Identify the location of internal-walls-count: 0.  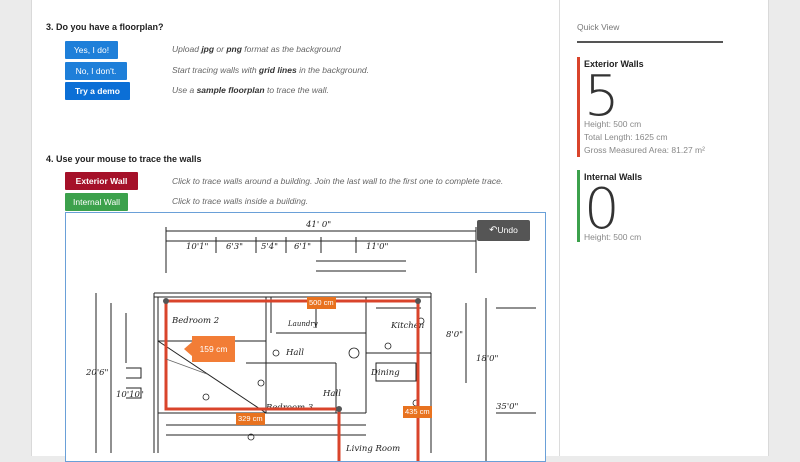
(602, 209).